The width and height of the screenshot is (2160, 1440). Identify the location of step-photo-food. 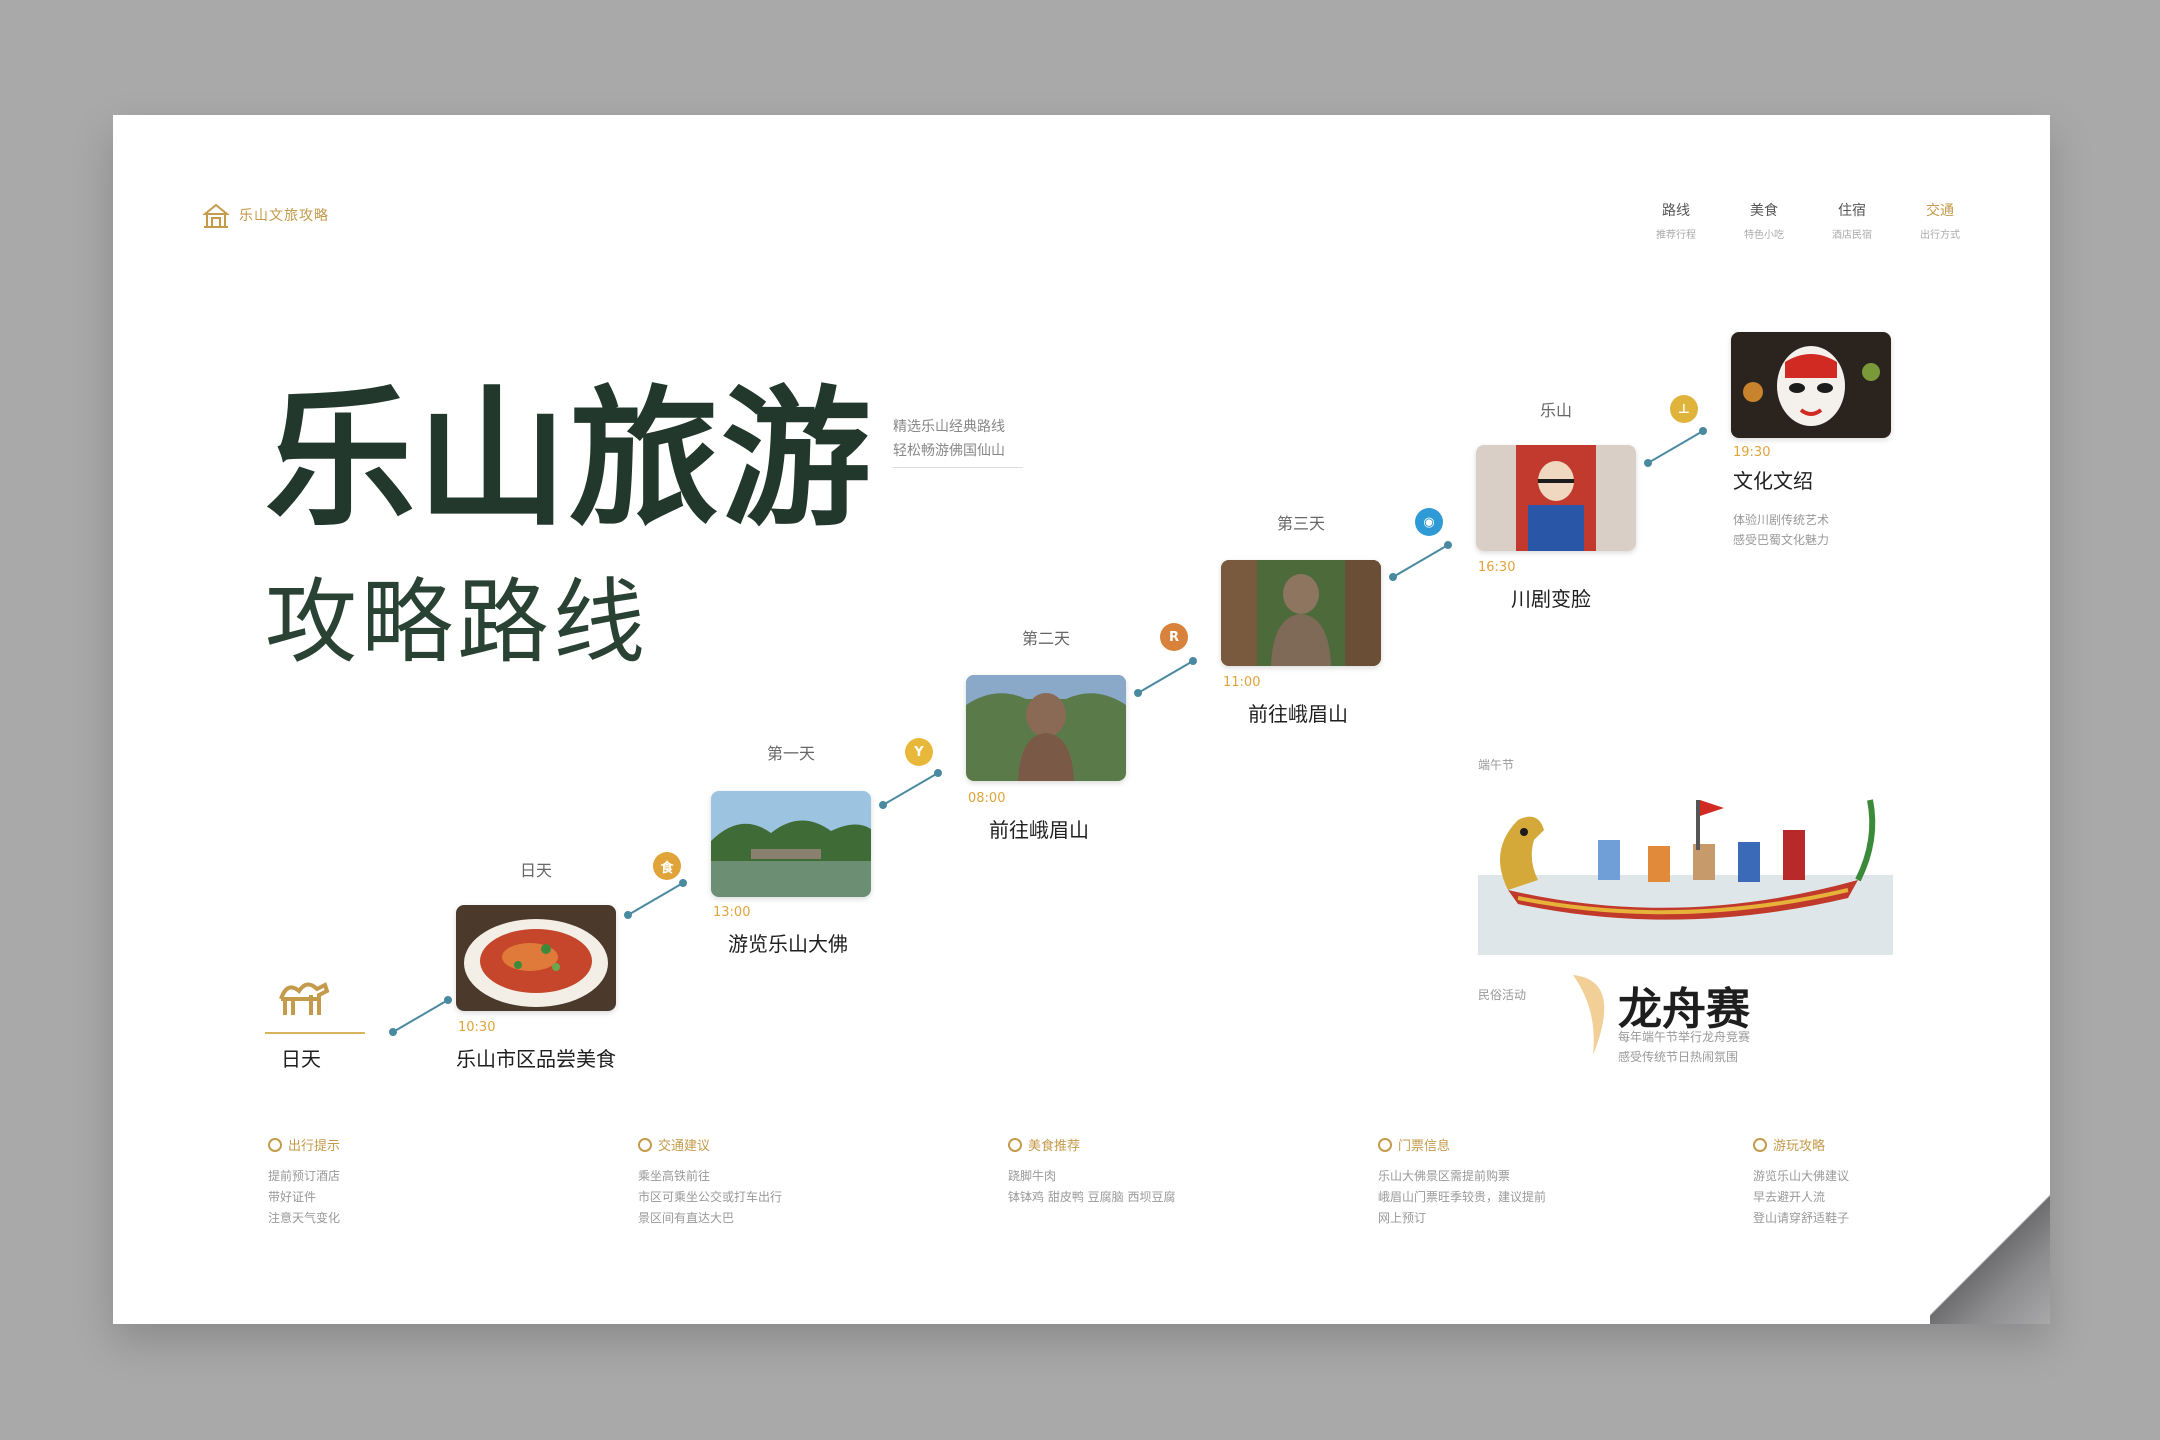
(536, 958).